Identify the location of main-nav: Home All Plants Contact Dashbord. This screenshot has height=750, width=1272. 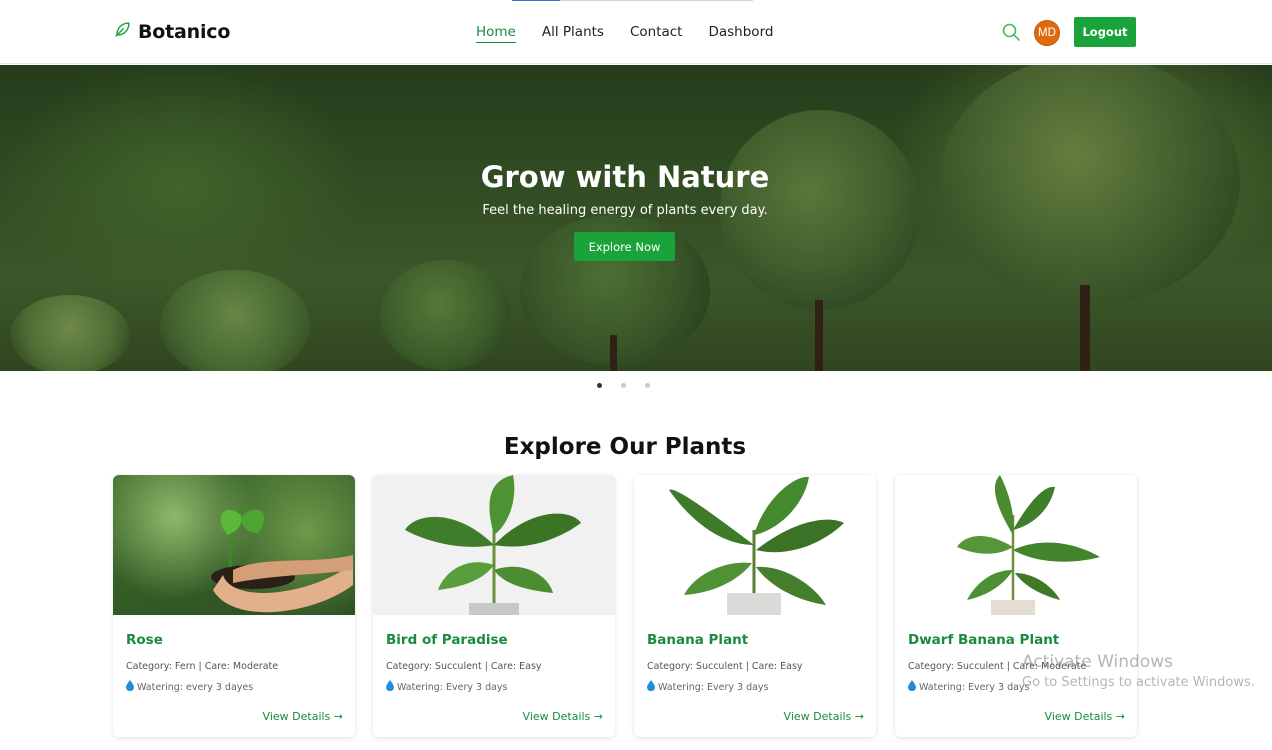
(624, 33).